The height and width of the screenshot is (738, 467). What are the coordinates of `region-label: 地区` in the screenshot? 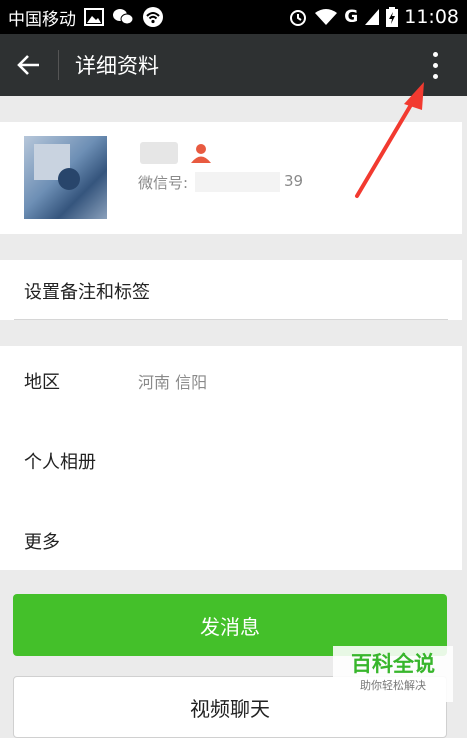 It's located at (42, 382).